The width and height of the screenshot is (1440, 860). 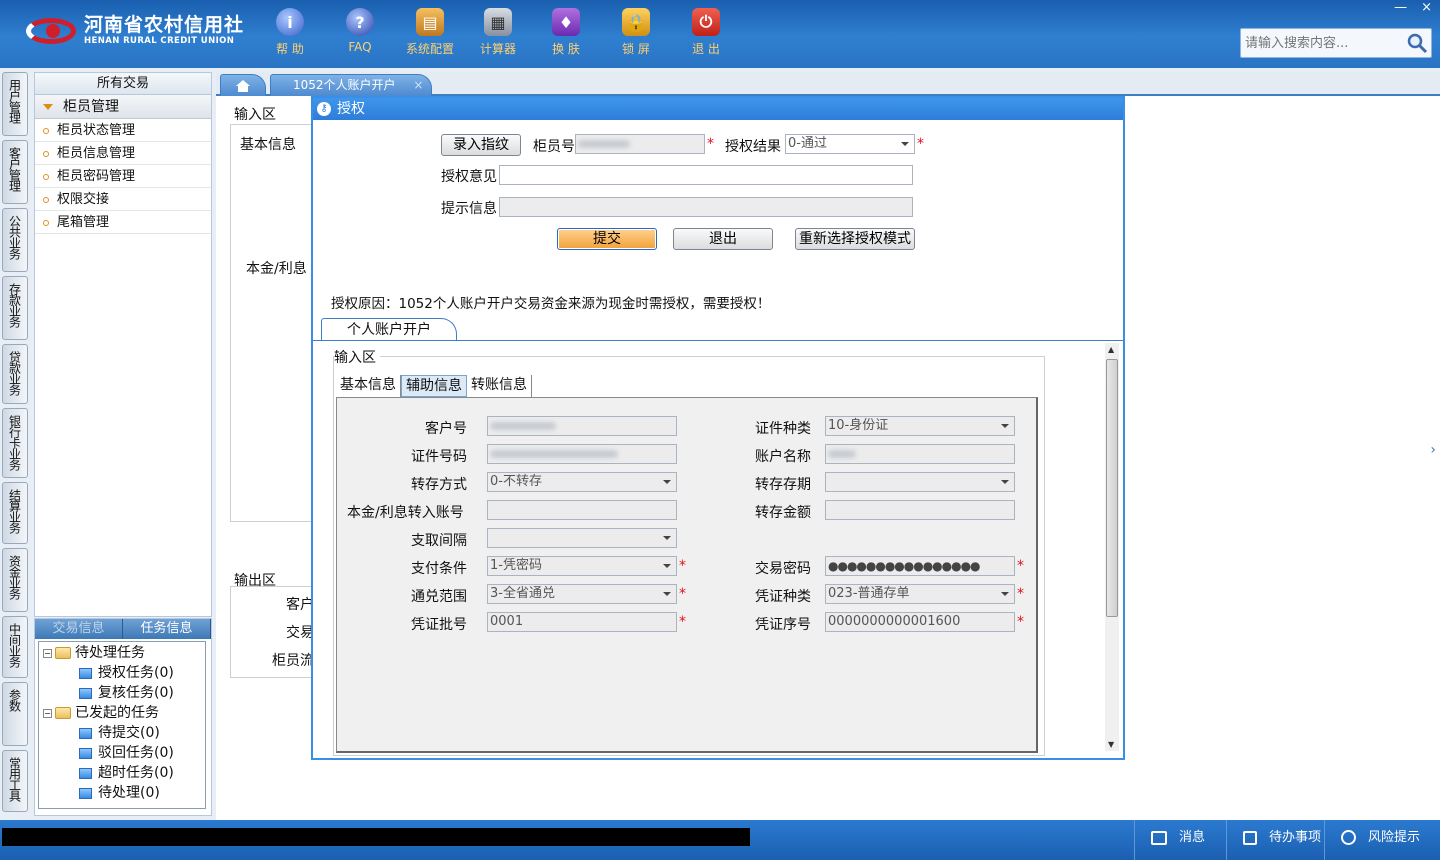 What do you see at coordinates (920, 454) in the screenshot?
I see `acct-name-input` at bounding box center [920, 454].